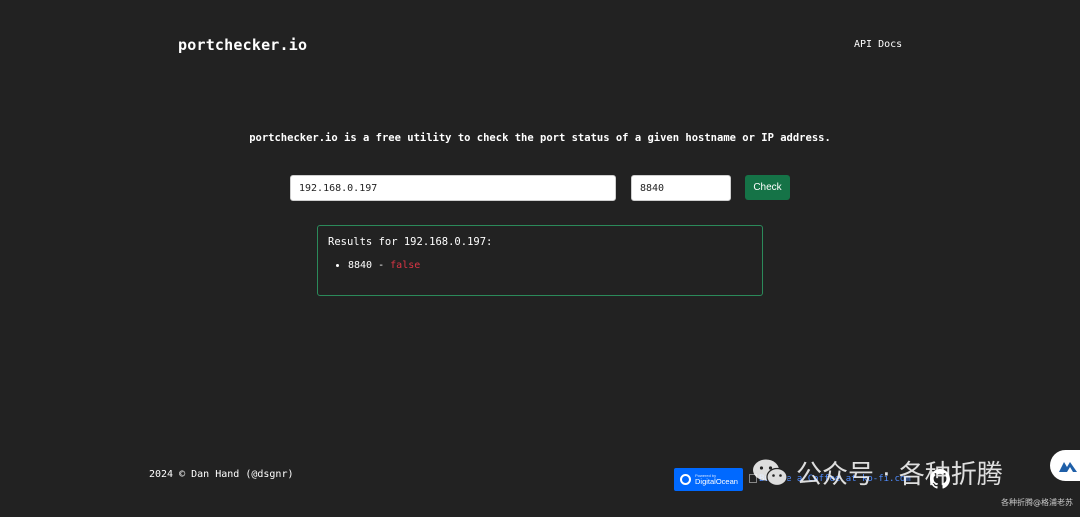  What do you see at coordinates (878, 44) in the screenshot?
I see `nav-api-docs-link: API Docs` at bounding box center [878, 44].